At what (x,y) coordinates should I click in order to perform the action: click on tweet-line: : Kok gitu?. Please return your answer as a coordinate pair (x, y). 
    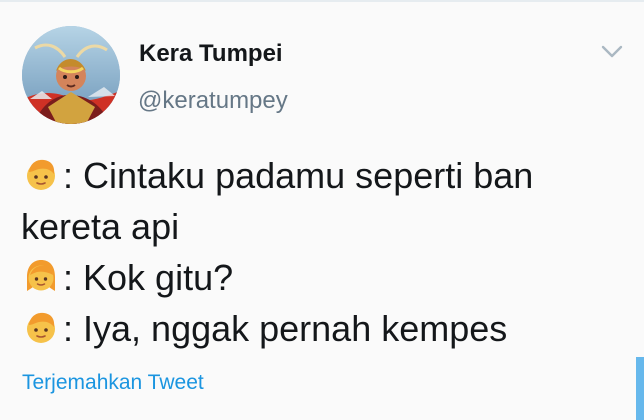
    Looking at the image, I should click on (321, 277).